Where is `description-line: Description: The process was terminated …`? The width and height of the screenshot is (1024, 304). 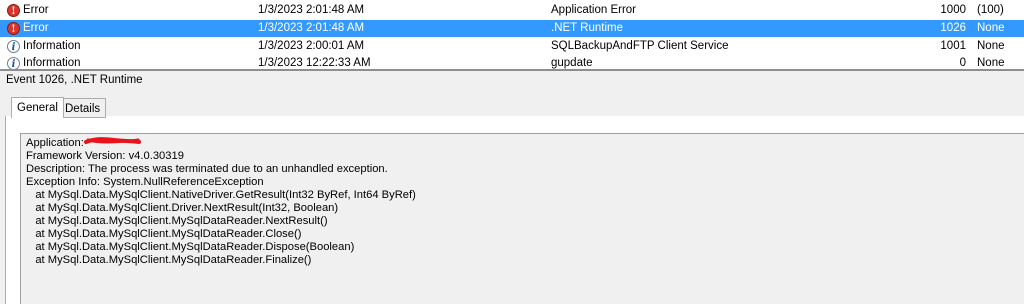 description-line: Description: The process was terminated … is located at coordinates (207, 169).